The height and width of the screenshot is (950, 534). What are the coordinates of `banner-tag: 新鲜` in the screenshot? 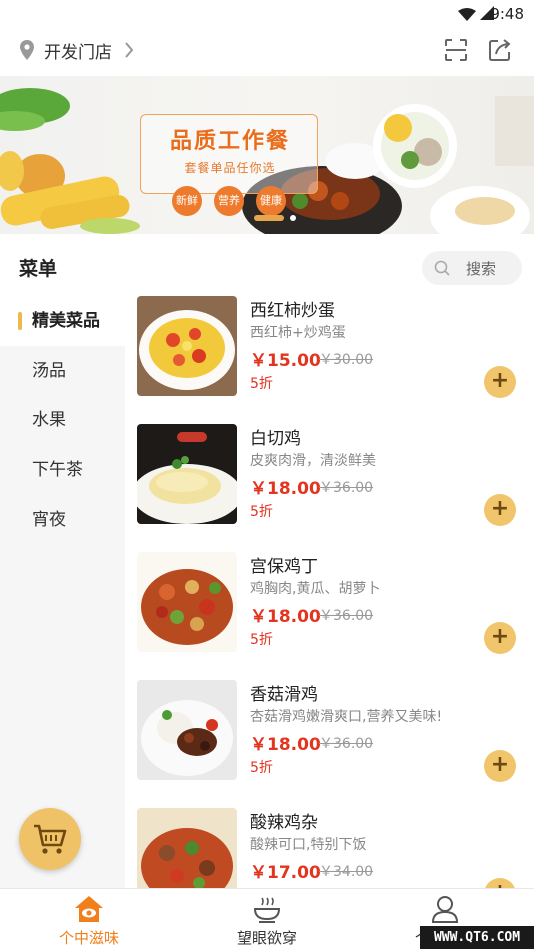 It's located at (187, 201).